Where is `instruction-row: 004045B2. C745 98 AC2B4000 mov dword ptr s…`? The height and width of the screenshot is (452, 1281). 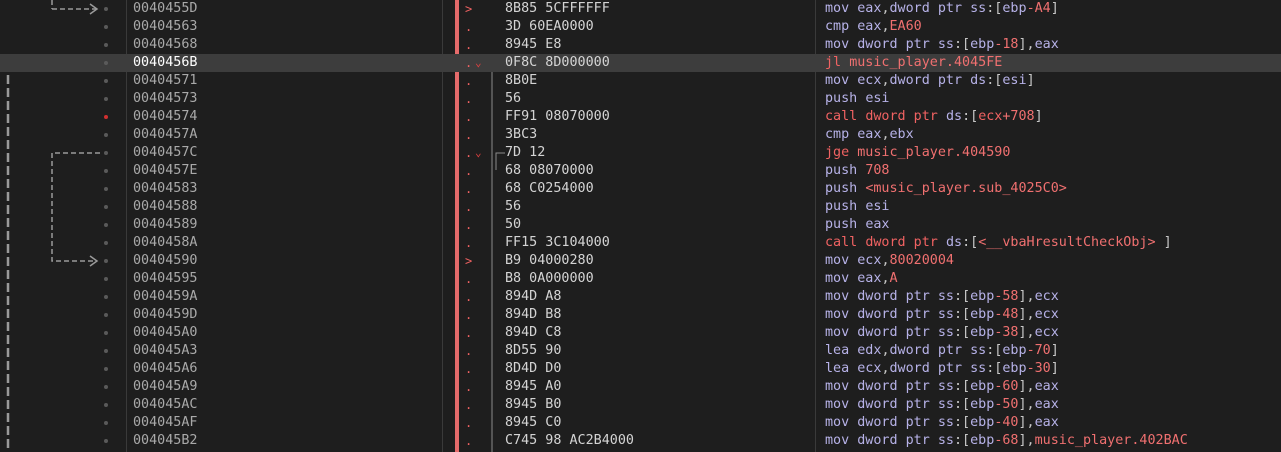
instruction-row: 004045B2. C745 98 AC2B4000 mov dword ptr s… is located at coordinates (640, 441).